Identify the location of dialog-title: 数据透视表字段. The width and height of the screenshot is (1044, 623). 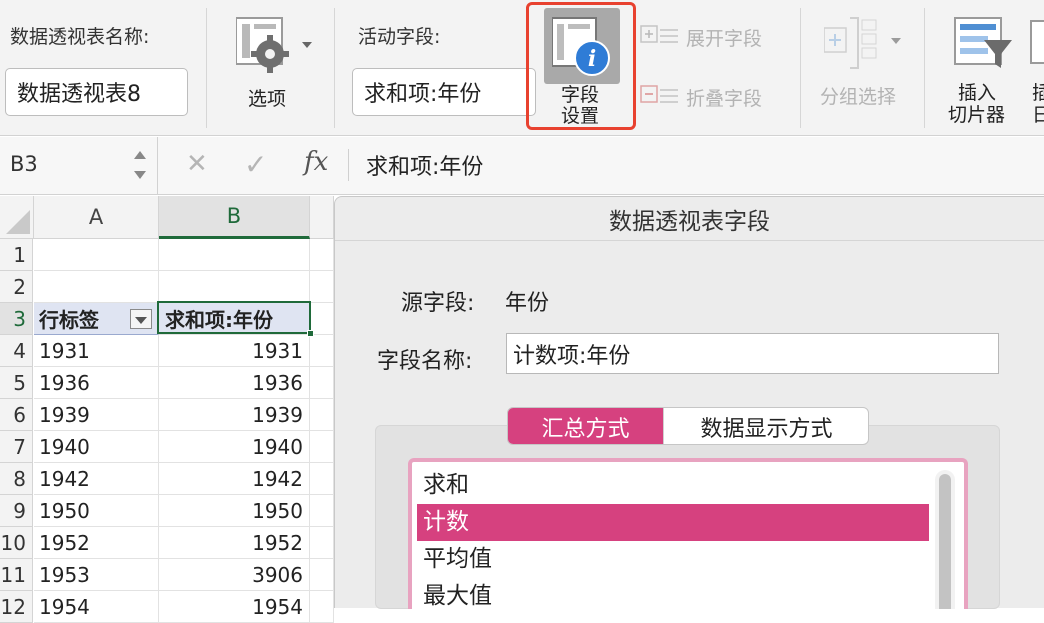
(689, 219).